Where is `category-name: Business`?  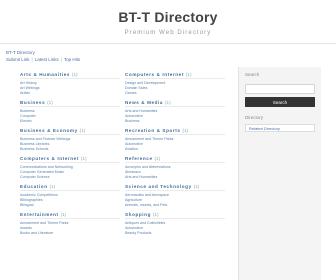 category-name: Business is located at coordinates (32, 102).